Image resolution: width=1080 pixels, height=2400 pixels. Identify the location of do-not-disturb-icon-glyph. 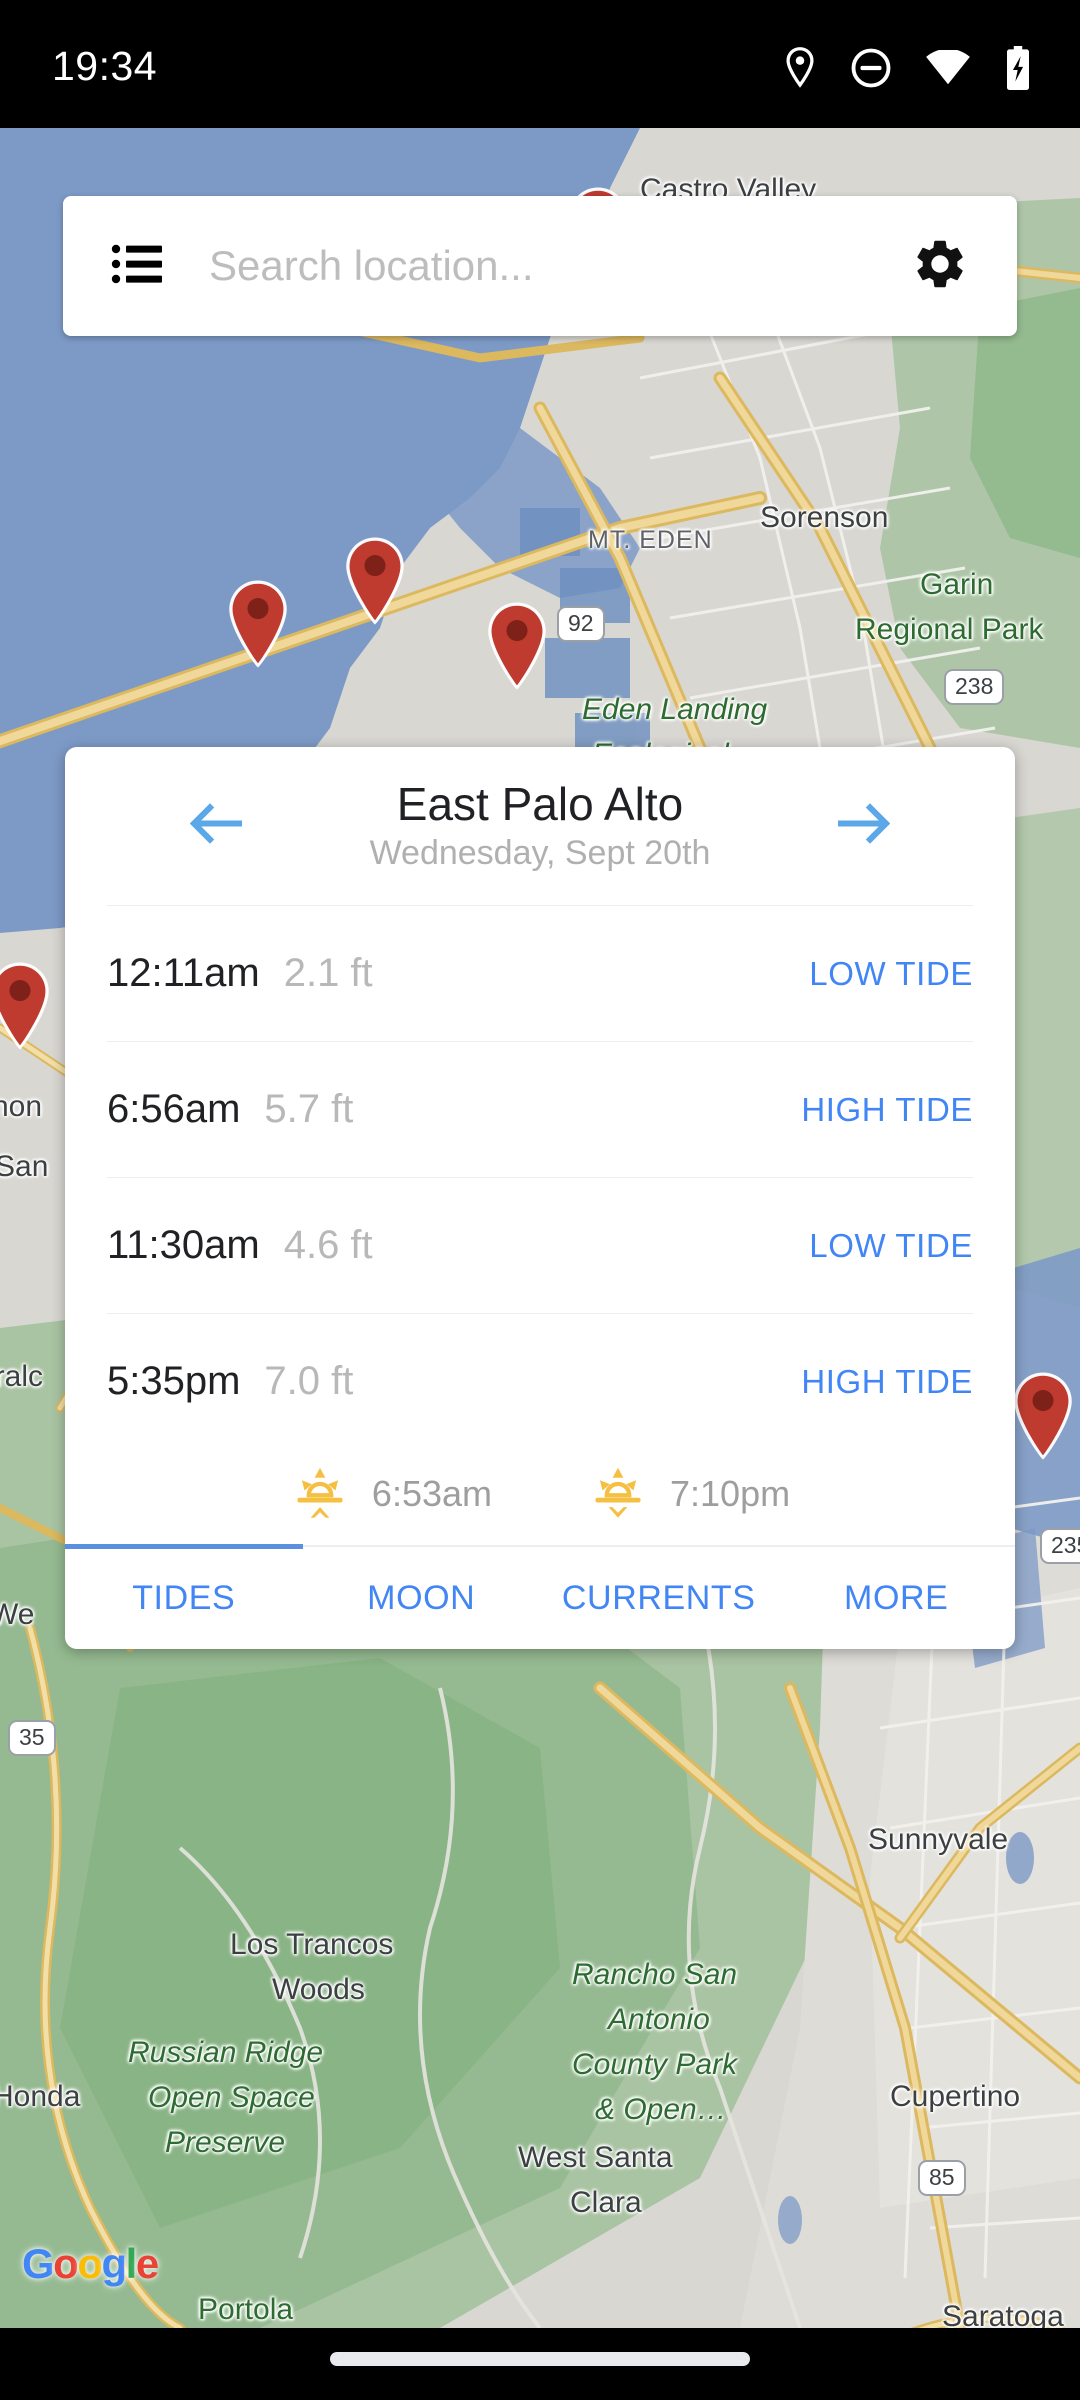
(871, 68).